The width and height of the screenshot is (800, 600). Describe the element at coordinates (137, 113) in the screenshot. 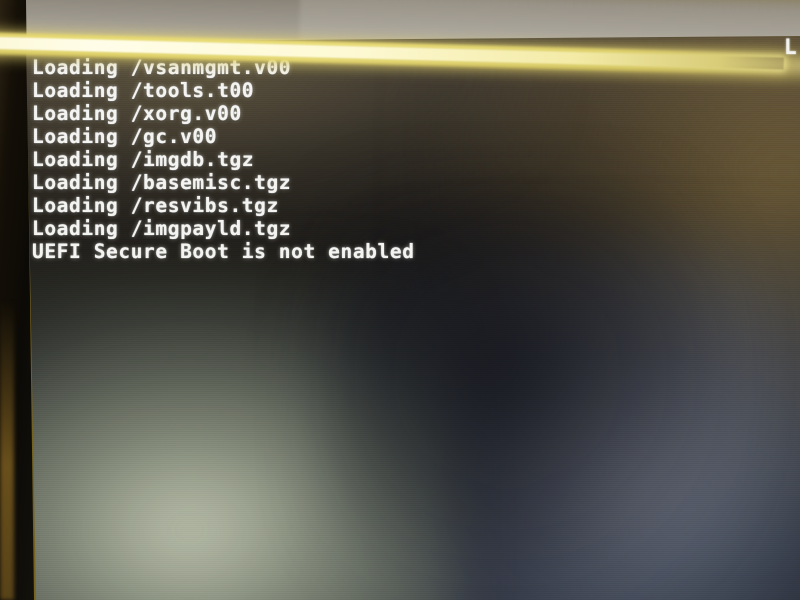

I see `console-line: Loading /xorg.v00` at that location.